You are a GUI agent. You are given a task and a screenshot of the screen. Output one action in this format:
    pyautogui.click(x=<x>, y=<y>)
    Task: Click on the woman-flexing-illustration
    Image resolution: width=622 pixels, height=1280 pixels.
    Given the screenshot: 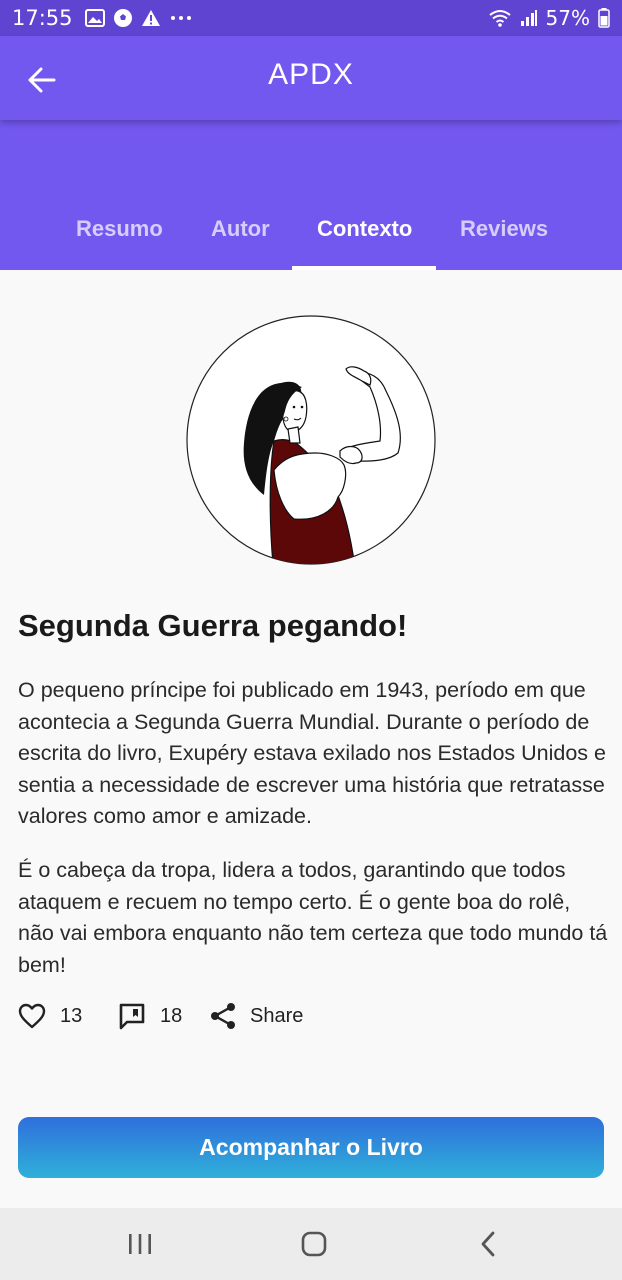 What is the action you would take?
    pyautogui.click(x=311, y=440)
    